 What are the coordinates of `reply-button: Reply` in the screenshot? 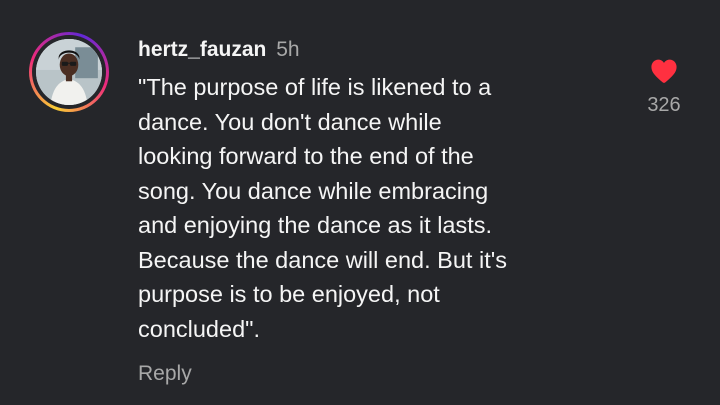 It's located at (165, 374).